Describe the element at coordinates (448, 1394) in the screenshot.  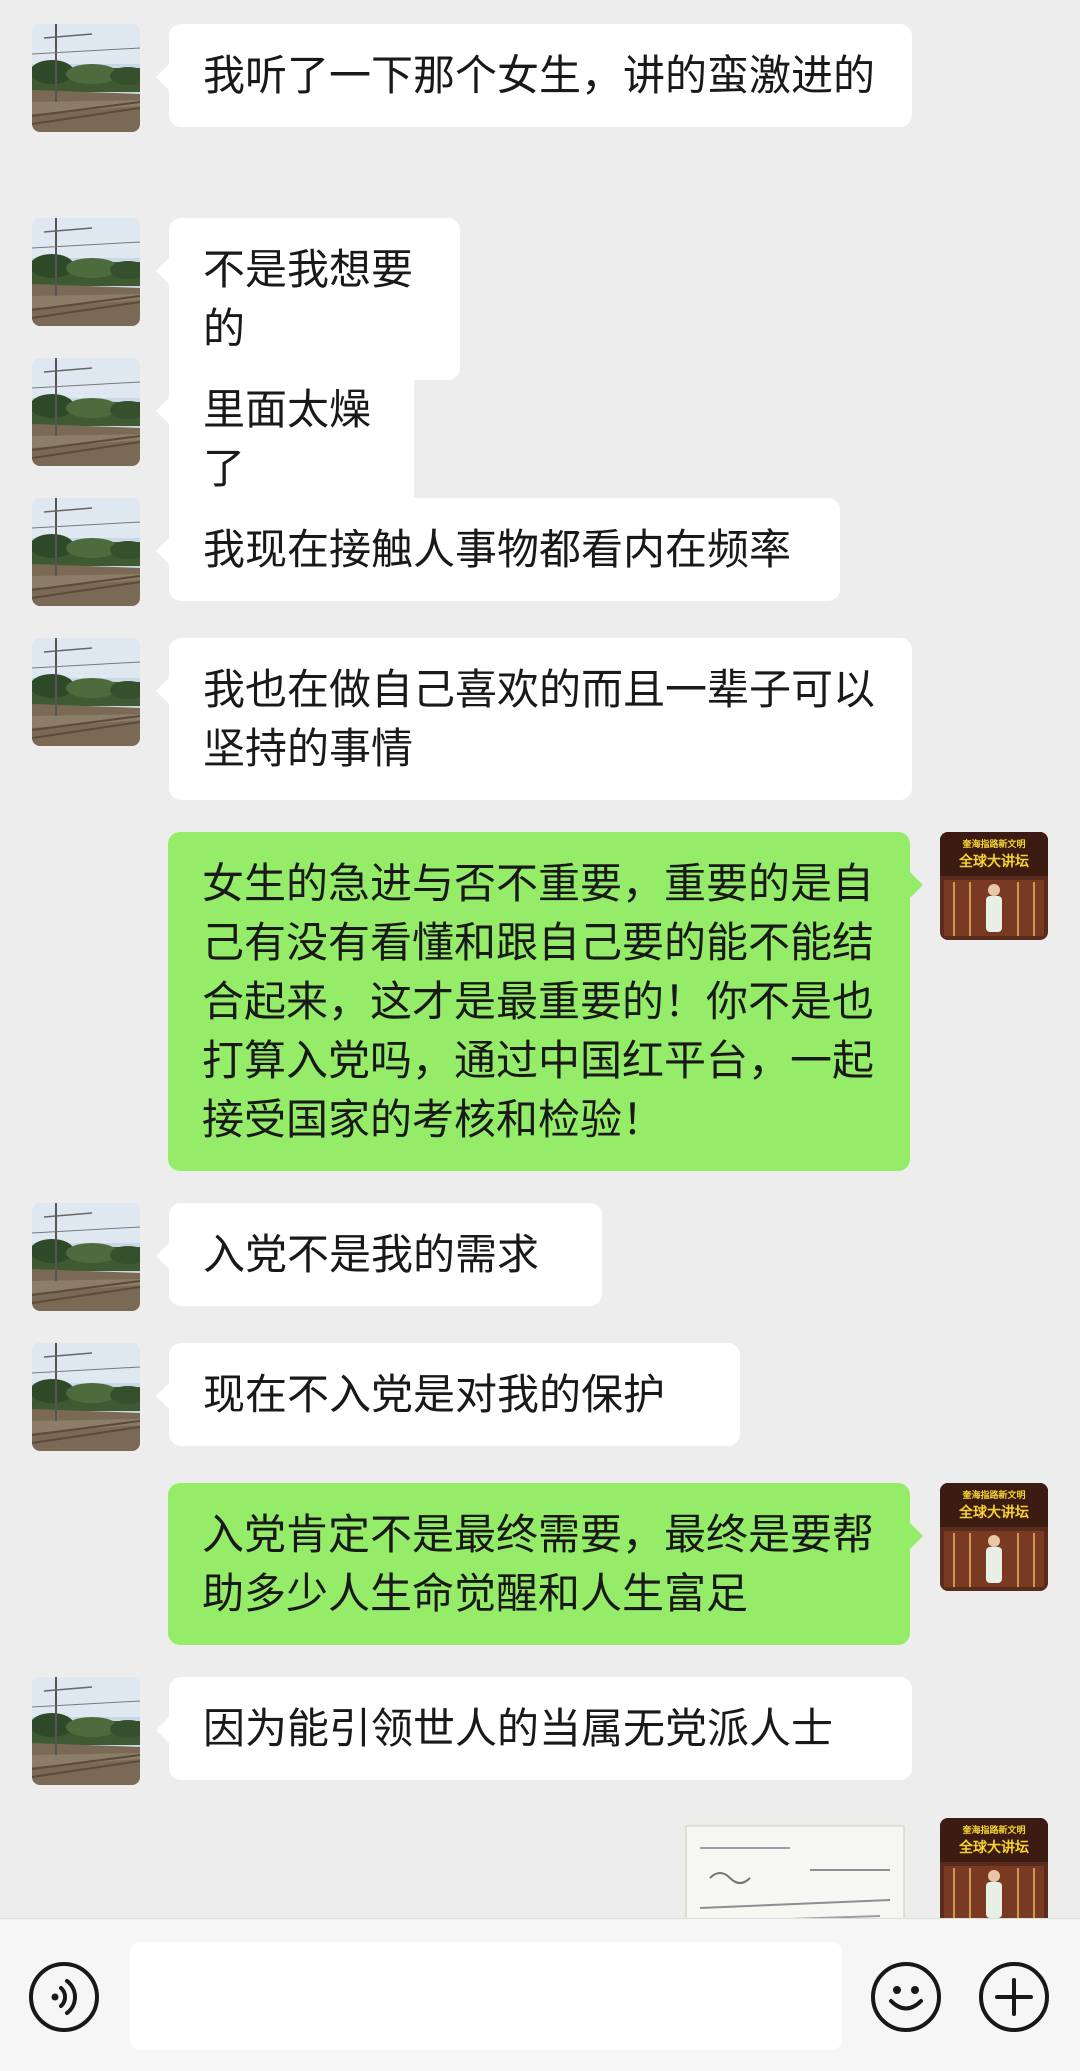
I see `incoming-message-bubble: 现在不入党是对我的保护` at that location.